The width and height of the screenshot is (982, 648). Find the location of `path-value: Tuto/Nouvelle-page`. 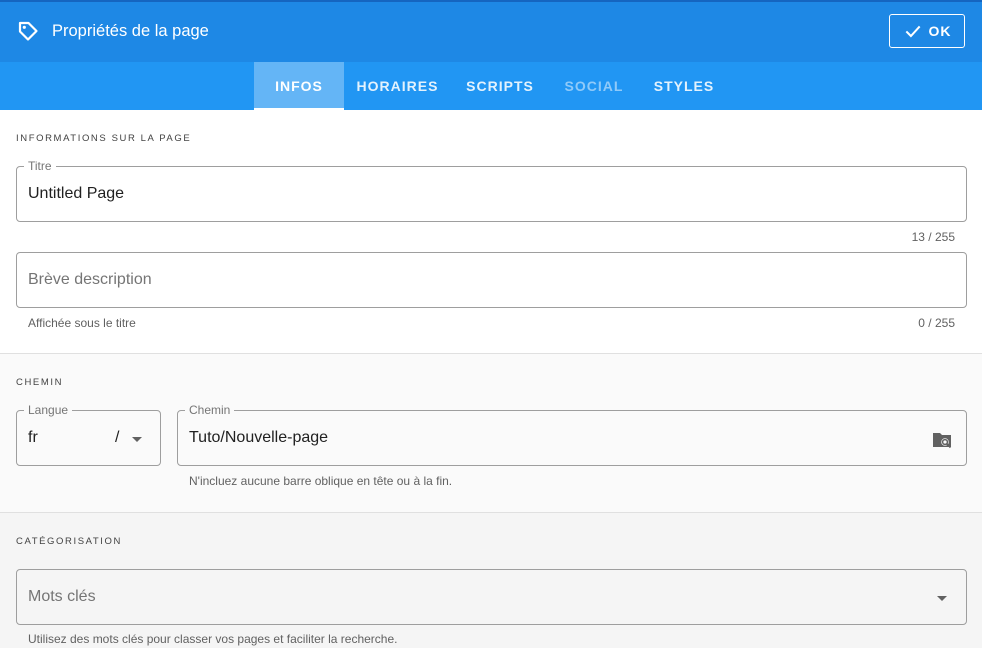

path-value: Tuto/Nouvelle-page is located at coordinates (259, 437).